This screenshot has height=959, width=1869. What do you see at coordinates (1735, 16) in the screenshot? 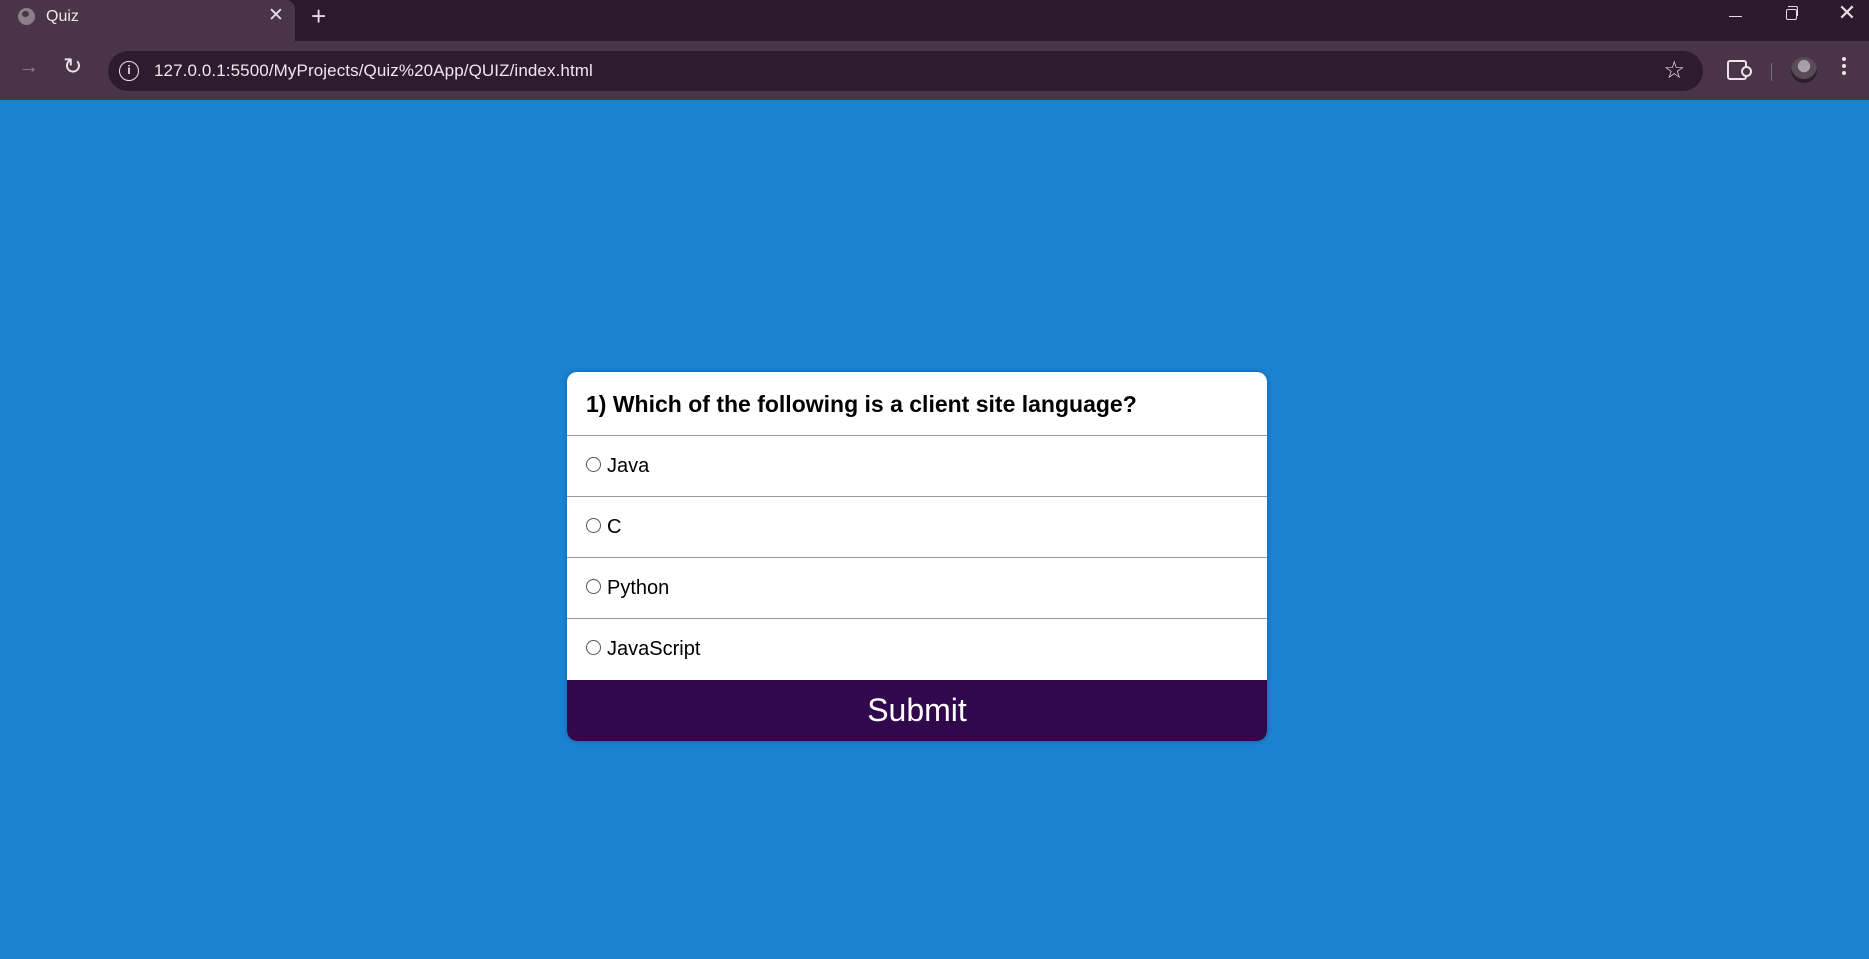
I see `minimize-icon` at bounding box center [1735, 16].